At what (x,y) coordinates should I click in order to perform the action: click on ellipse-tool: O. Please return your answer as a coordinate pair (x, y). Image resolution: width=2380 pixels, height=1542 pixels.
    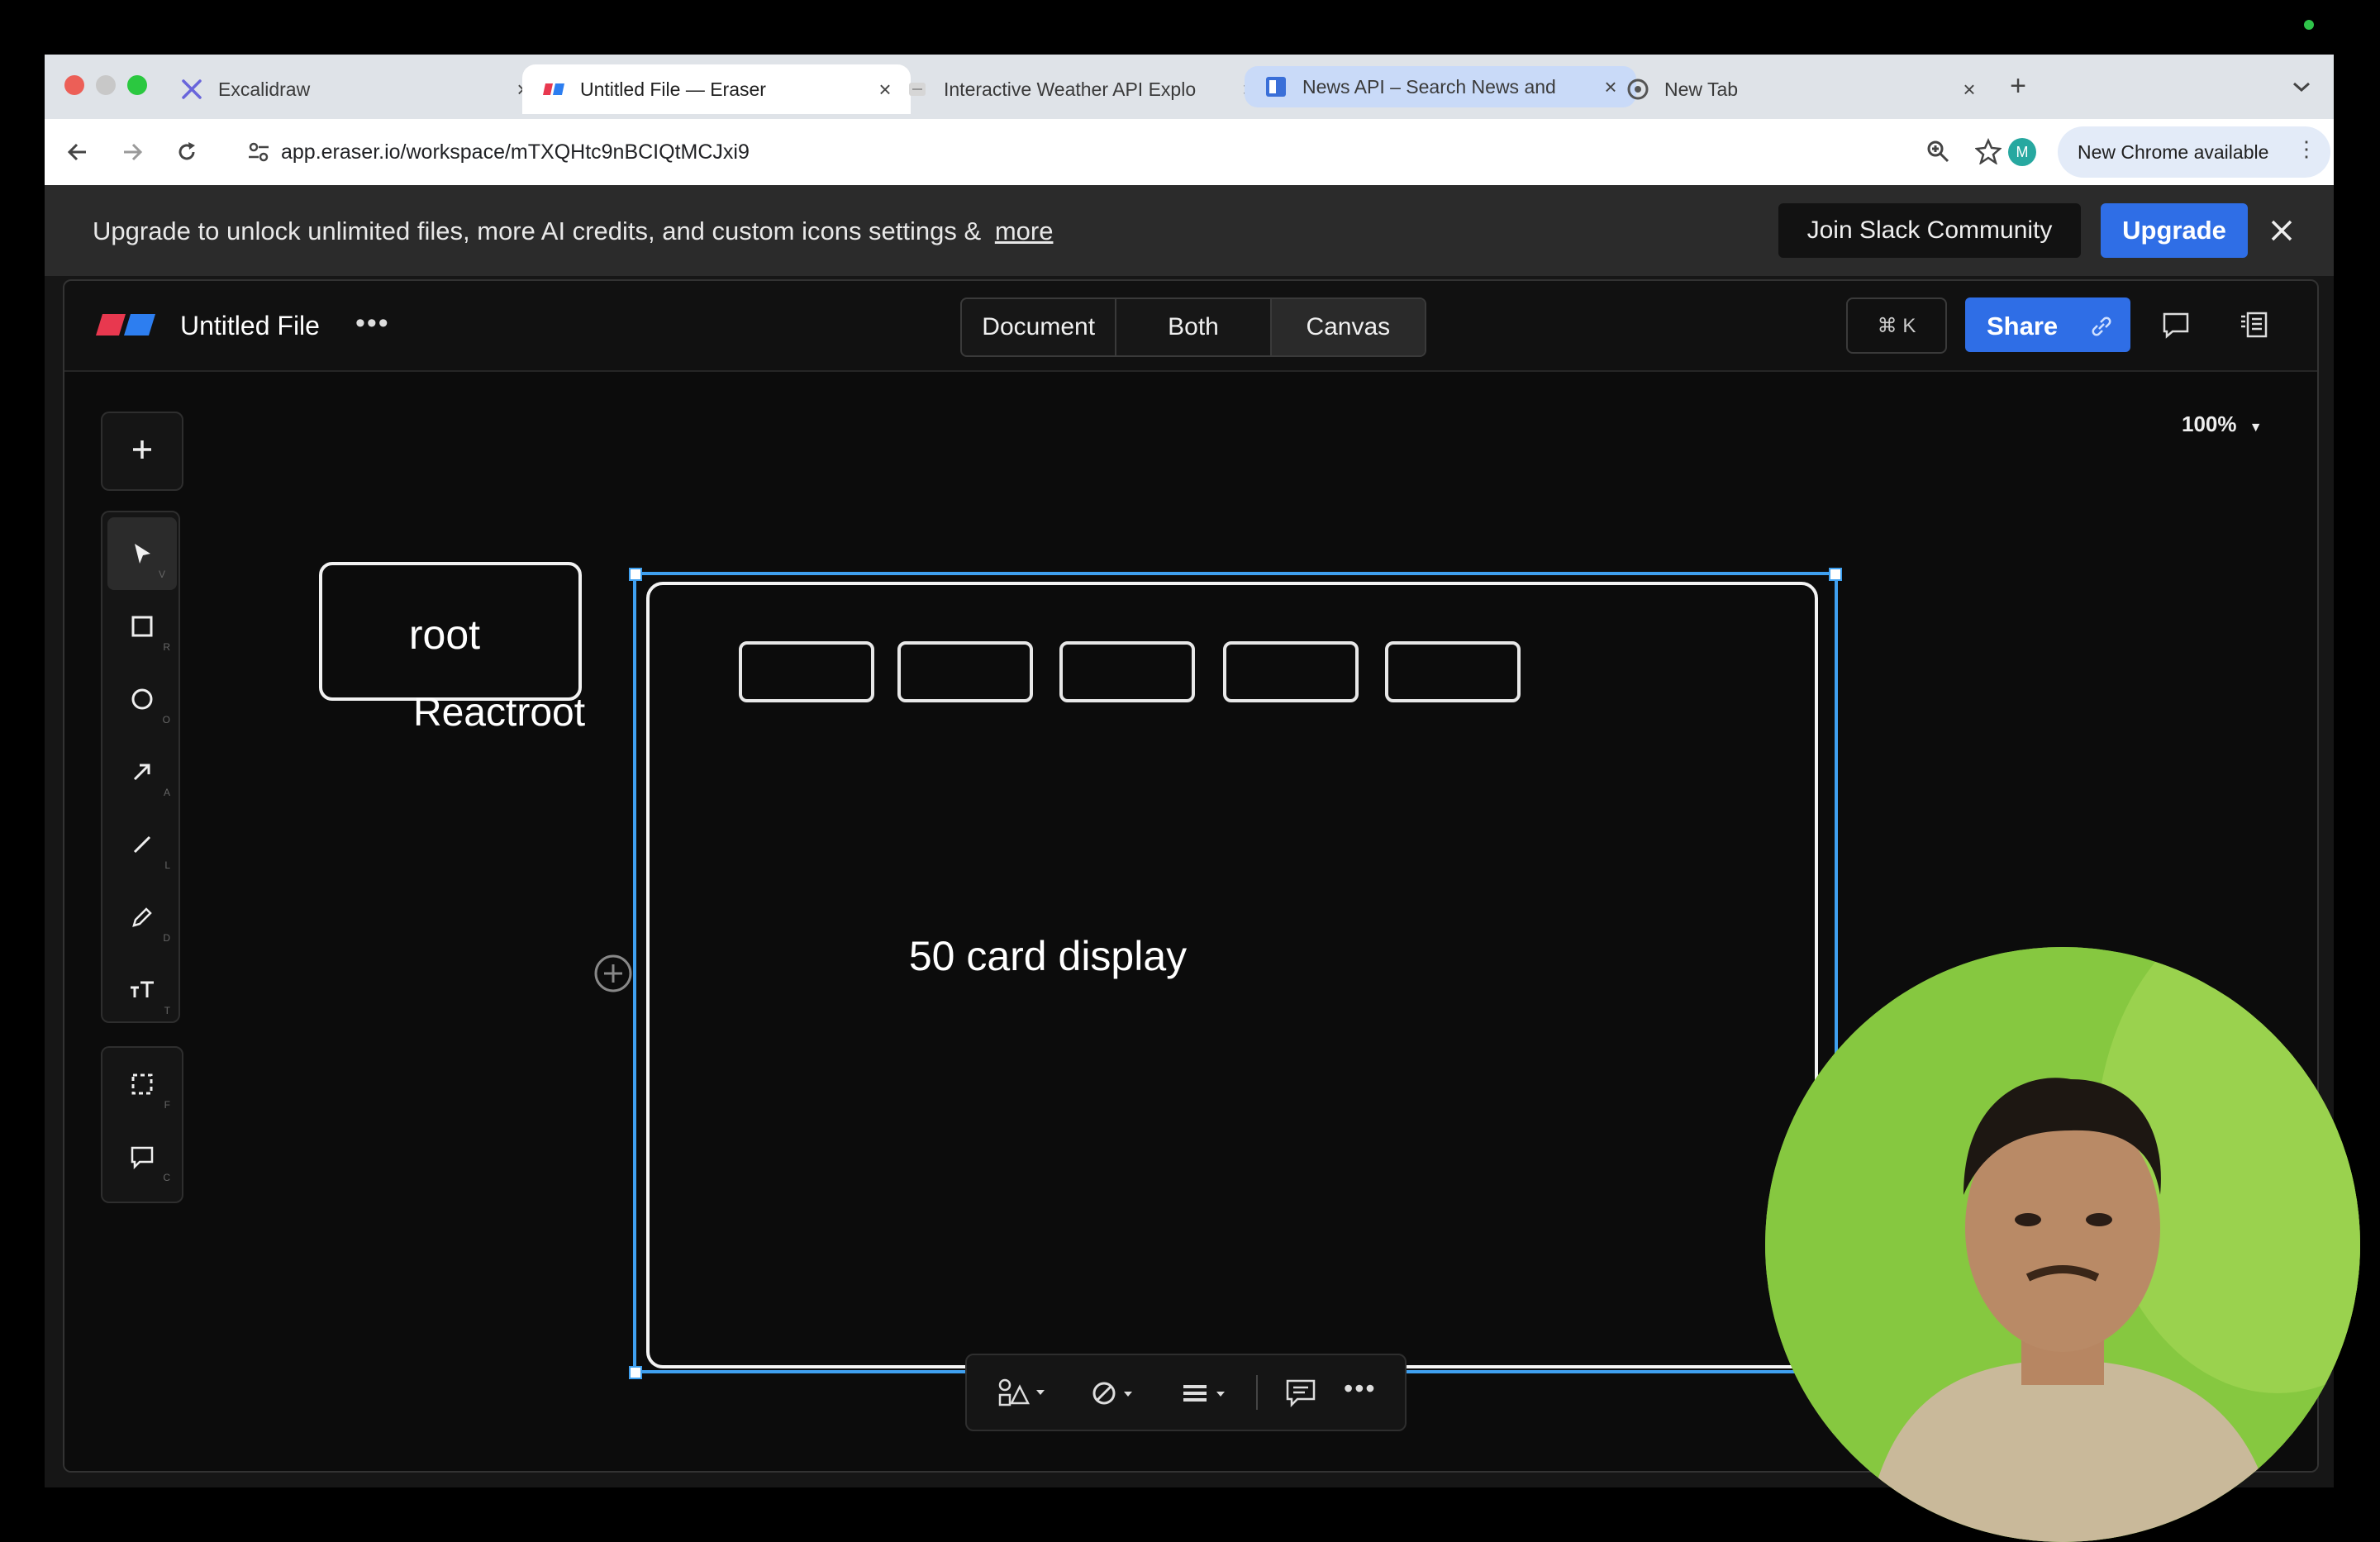
    Looking at the image, I should click on (142, 699).